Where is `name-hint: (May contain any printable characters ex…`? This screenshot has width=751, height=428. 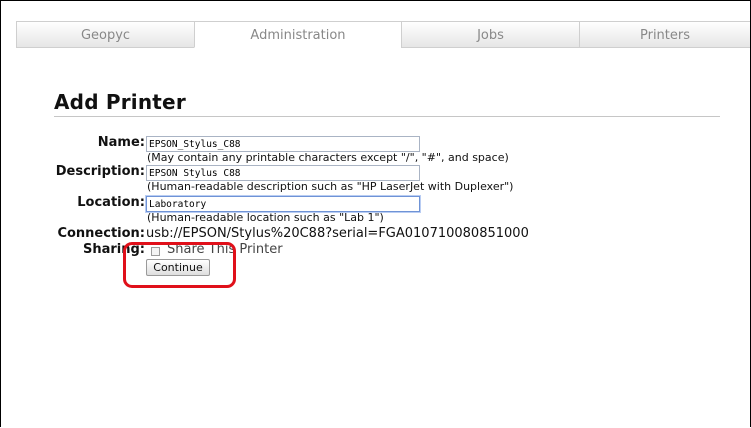
name-hint: (May contain any printable characters ex… is located at coordinates (328, 157).